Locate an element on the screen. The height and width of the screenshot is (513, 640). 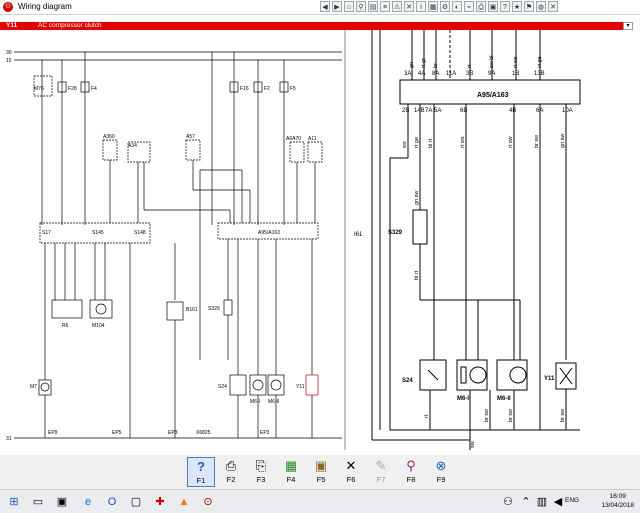
module-label: A95/A163 is located at coordinates (493, 95).